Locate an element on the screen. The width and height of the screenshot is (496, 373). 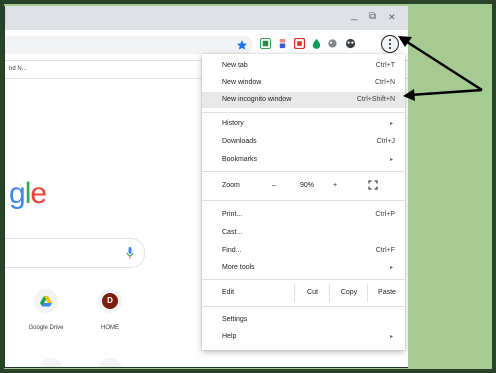
annotation-arrows is located at coordinates (440, 68).